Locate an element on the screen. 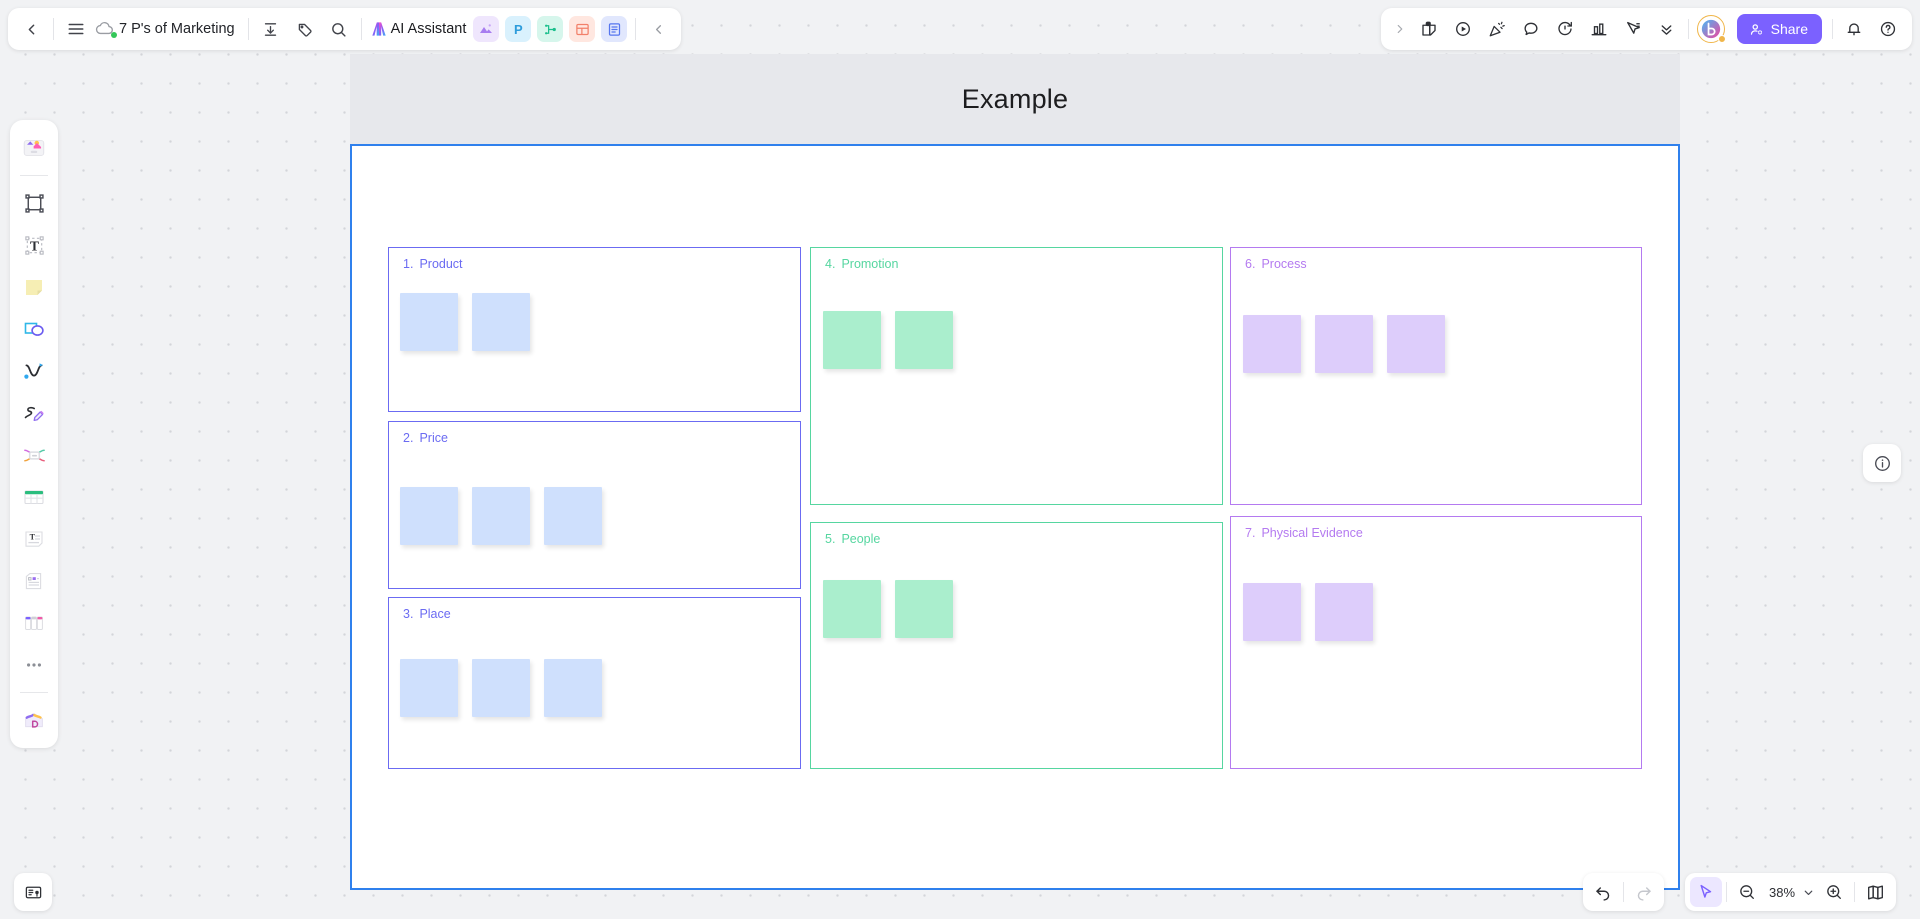 The width and height of the screenshot is (1920, 919). document-icon is located at coordinates (34, 581).